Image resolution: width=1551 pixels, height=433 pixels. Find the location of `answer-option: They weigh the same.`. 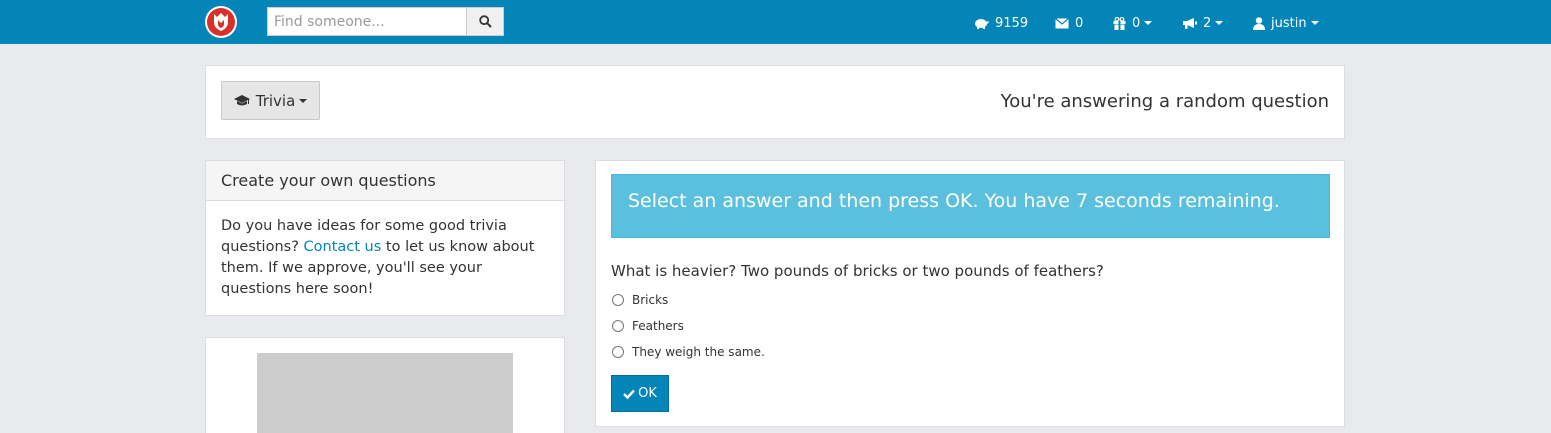

answer-option: They weigh the same. is located at coordinates (688, 352).